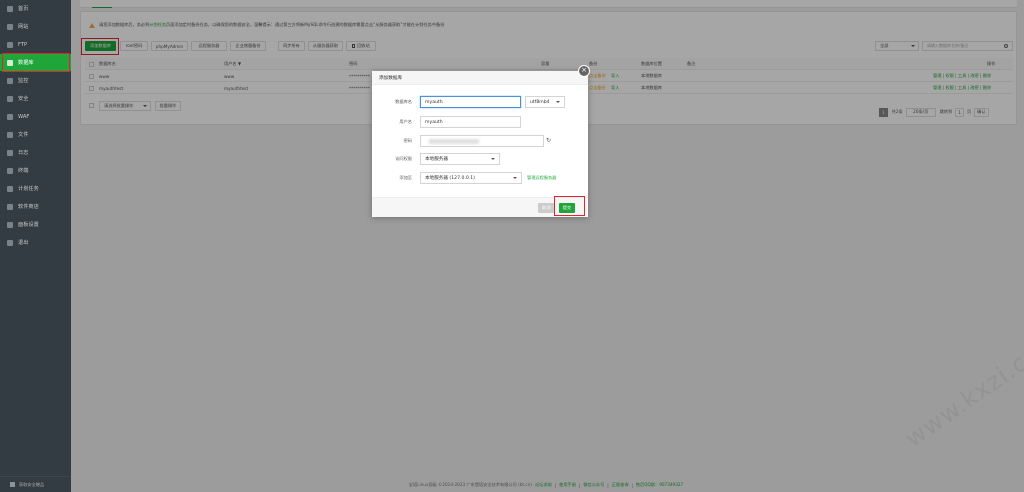  I want to click on sidebar-item-label: 文件, so click(23, 135).